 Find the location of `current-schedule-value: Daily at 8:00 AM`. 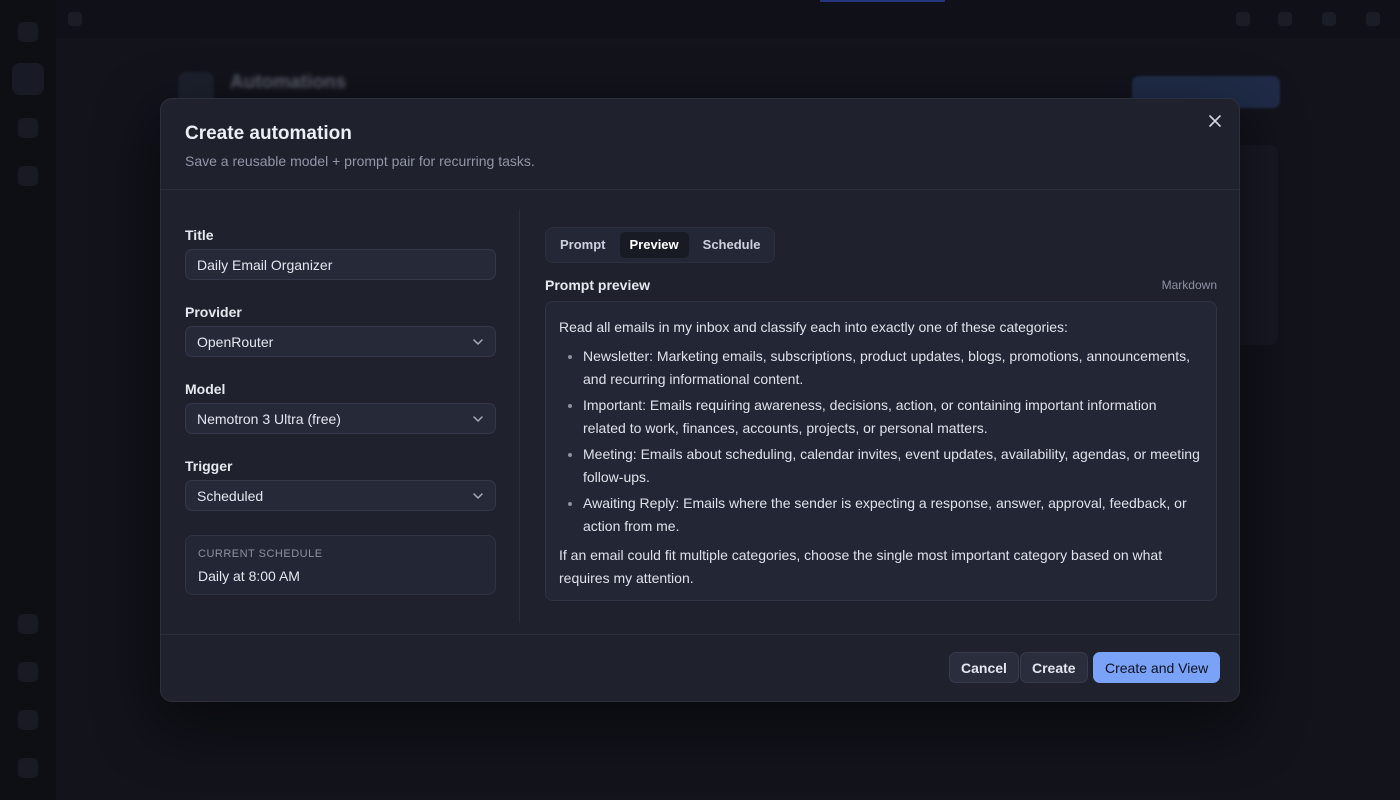

current-schedule-value: Daily at 8:00 AM is located at coordinates (249, 576).